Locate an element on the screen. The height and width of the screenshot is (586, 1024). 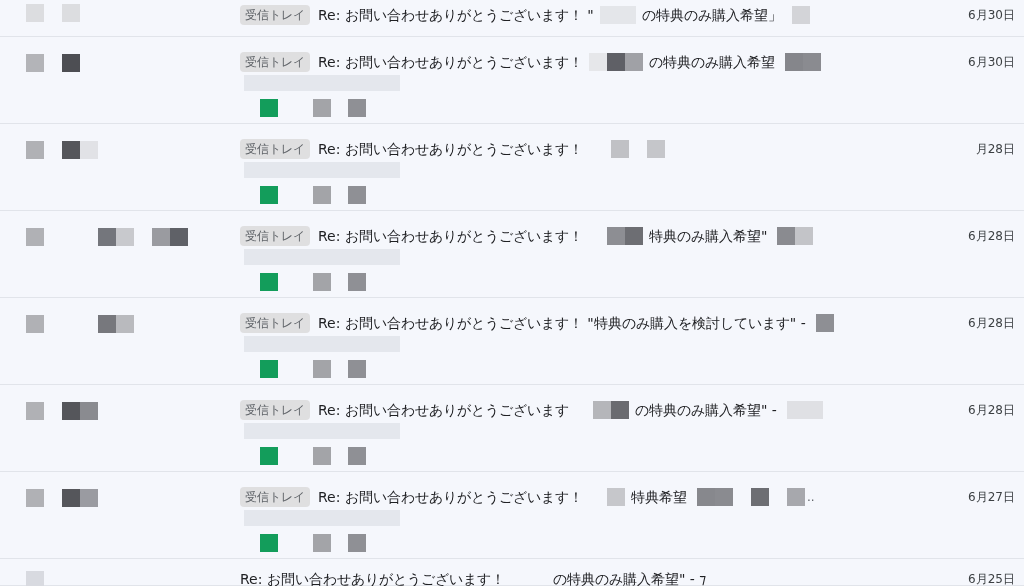
email-snippet: の特典のみ購入希望」 is located at coordinates (711, 15).